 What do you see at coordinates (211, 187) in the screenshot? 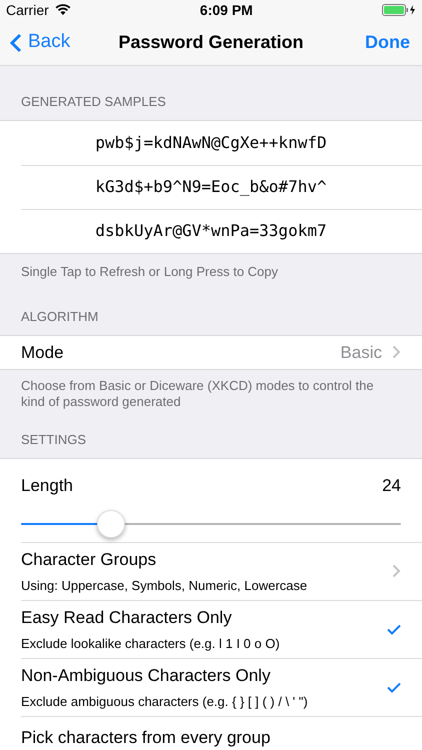
I see `password-sample: kG3d$+b9^N9=Eoc_b&o#7hv^` at bounding box center [211, 187].